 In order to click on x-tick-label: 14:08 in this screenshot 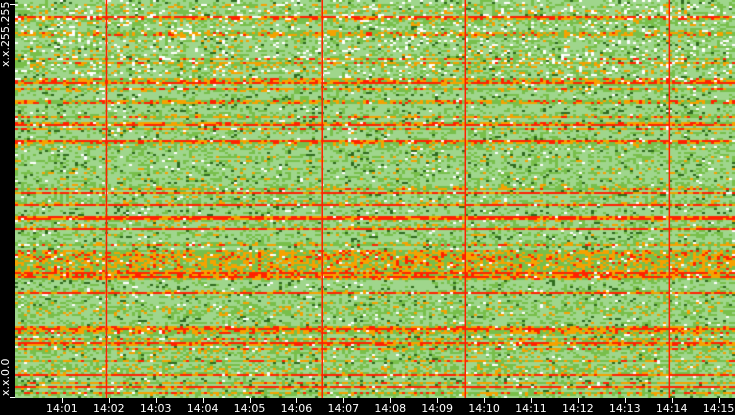, I will do `click(390, 408)`.